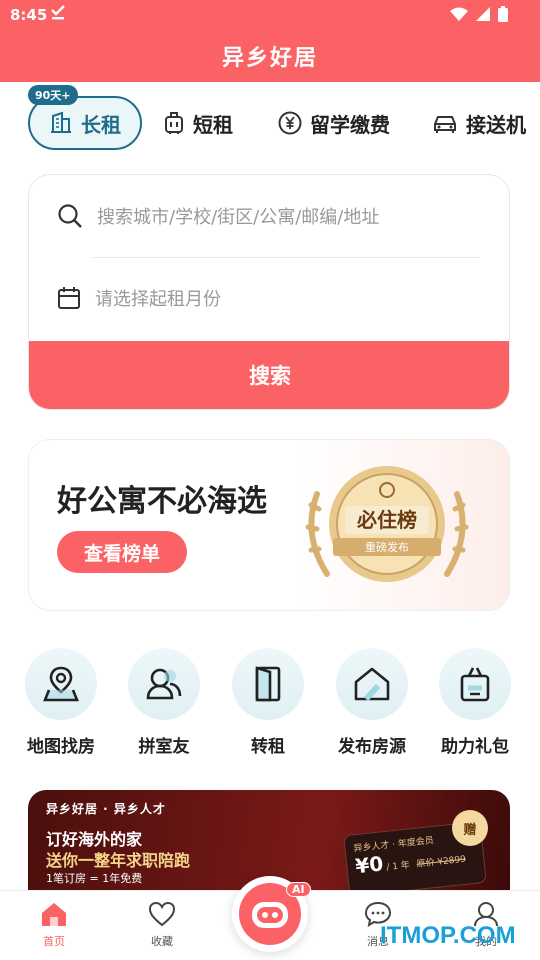 Image resolution: width=540 pixels, height=960 pixels. I want to click on long-rent-badge: 90天+, so click(53, 95).